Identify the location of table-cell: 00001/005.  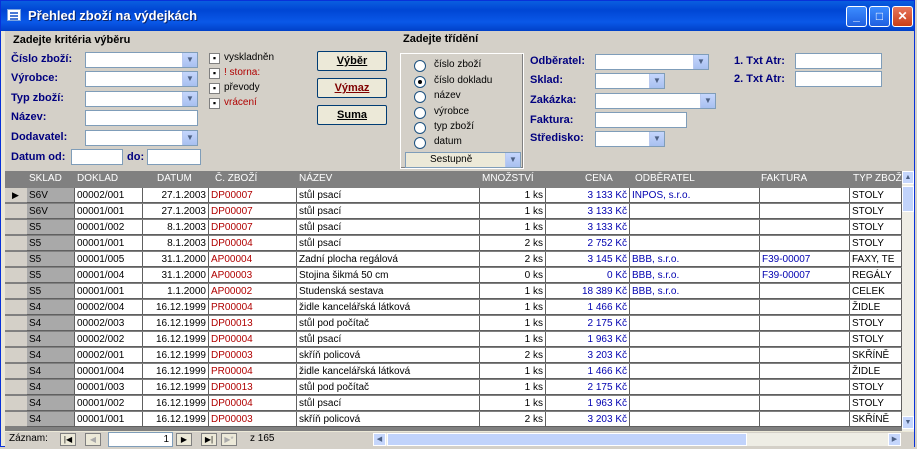
(109, 259).